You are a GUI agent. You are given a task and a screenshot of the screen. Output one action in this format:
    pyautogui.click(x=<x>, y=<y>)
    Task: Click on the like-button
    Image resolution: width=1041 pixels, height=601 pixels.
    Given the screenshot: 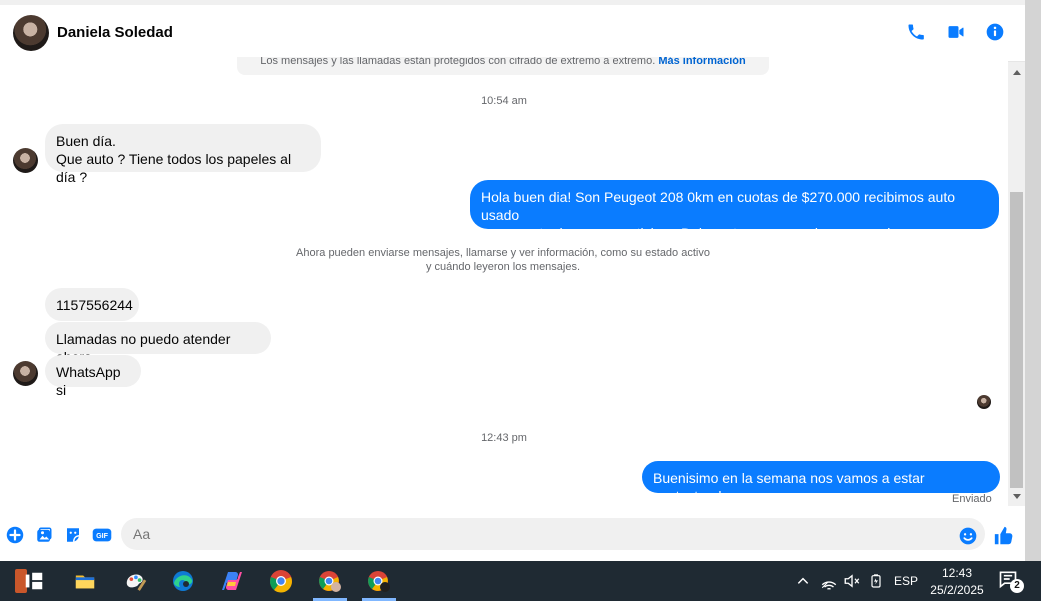 What is the action you would take?
    pyautogui.click(x=1004, y=536)
    